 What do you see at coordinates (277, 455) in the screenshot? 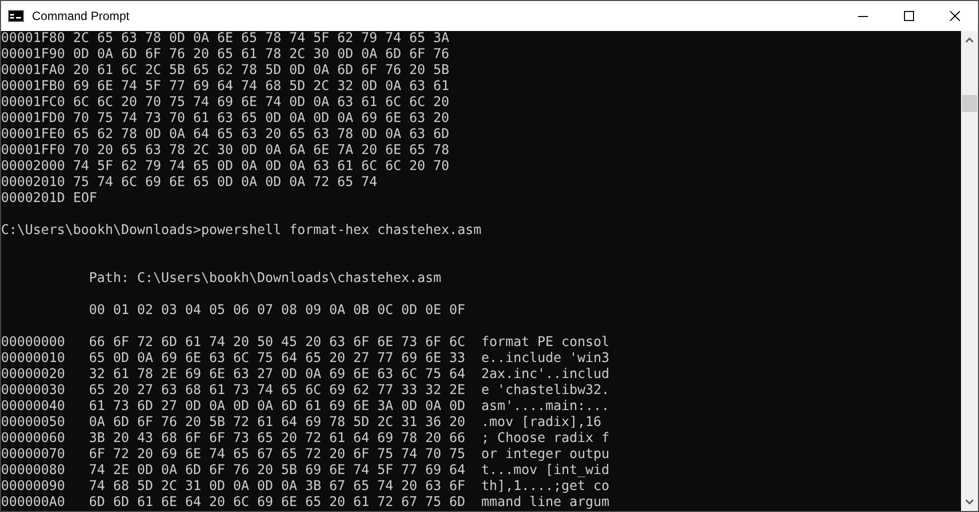
I see `hex-bytes: 6F 72 20 69 6E 74 65 67 65 72 20 6F 75 74 70 75` at bounding box center [277, 455].